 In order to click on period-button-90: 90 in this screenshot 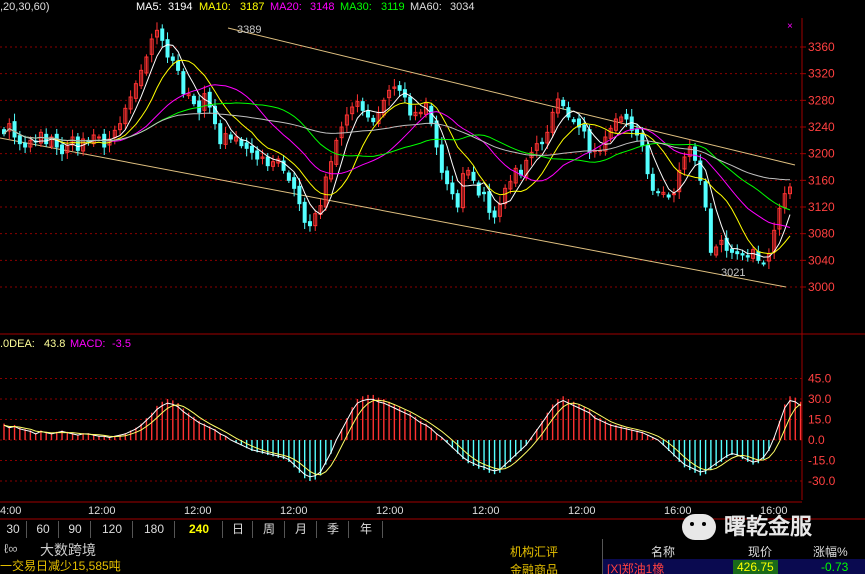, I will do `click(75, 529)`.